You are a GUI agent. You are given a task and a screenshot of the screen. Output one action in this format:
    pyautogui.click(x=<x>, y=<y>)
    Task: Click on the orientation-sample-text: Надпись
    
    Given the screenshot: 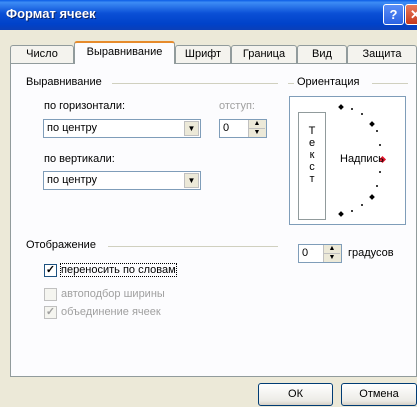 What is the action you would take?
    pyautogui.click(x=362, y=159)
    